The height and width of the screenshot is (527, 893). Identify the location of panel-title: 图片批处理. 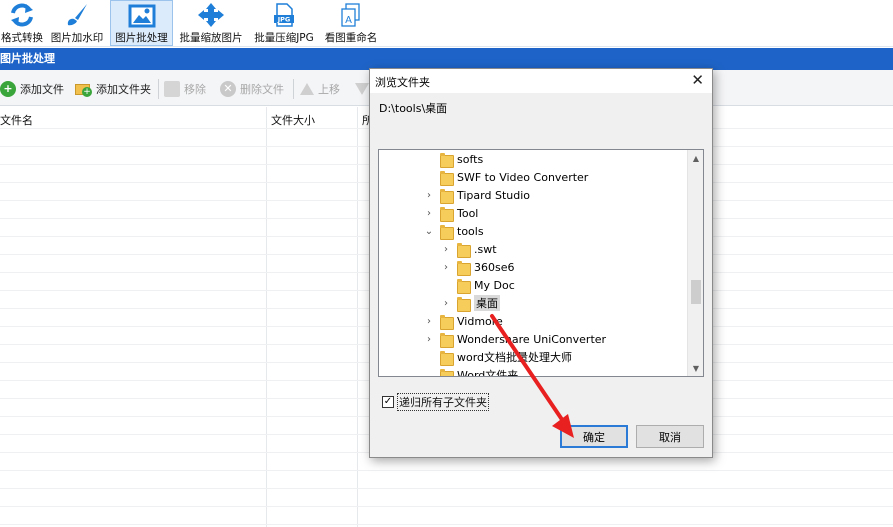
(27, 58).